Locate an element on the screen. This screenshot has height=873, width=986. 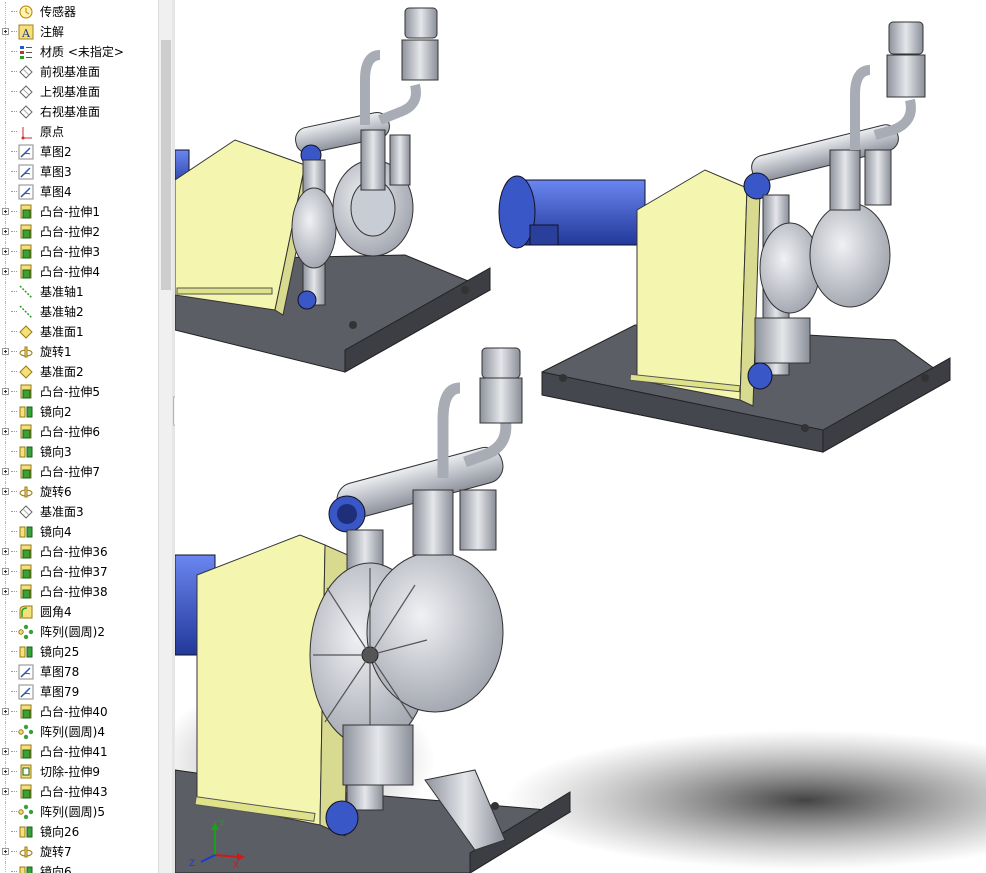
feature-tree-item: 切除-拉伸9 is located at coordinates (79, 772).